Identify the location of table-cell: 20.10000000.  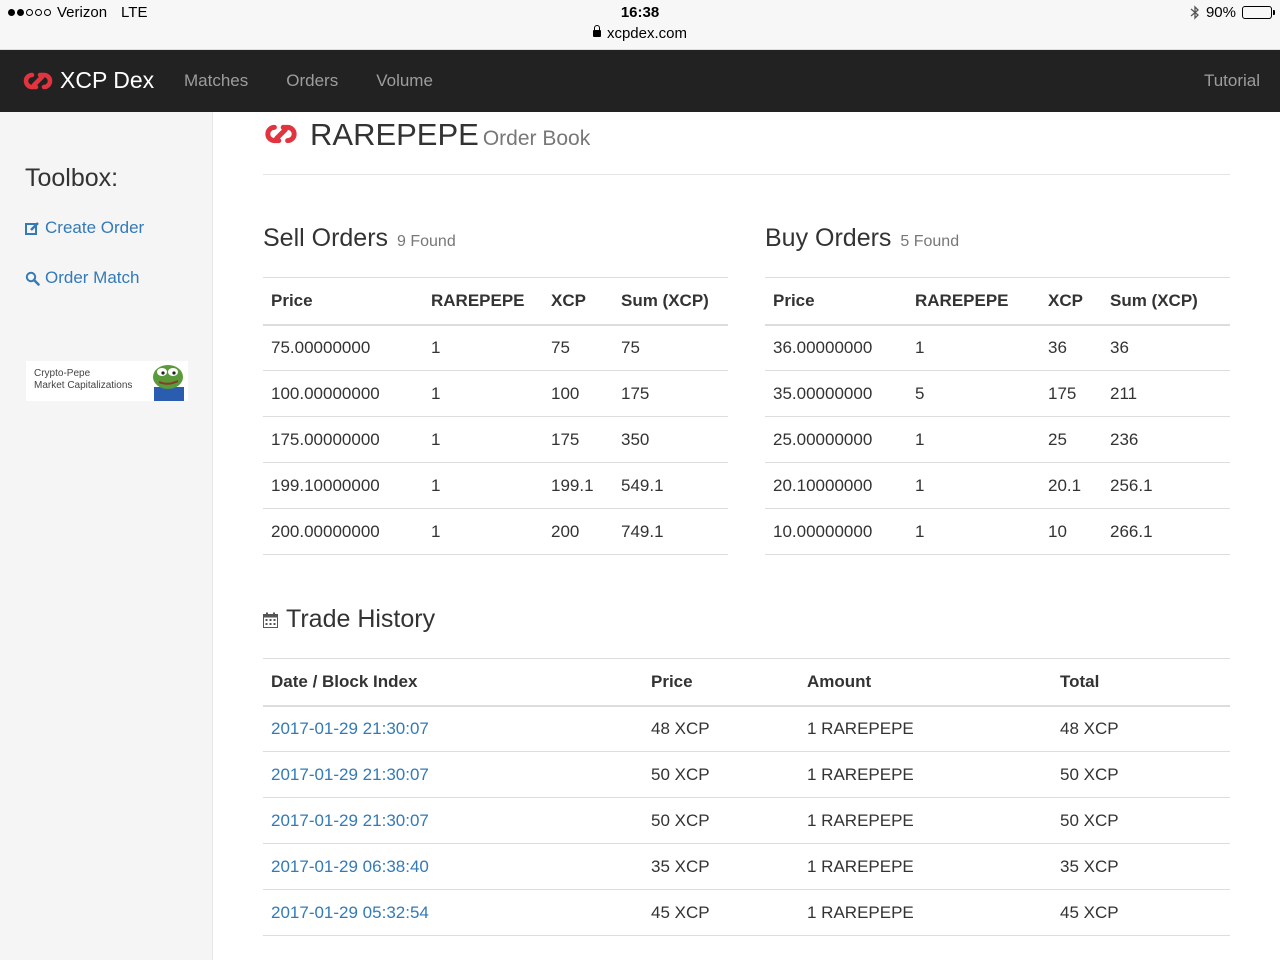
(836, 485).